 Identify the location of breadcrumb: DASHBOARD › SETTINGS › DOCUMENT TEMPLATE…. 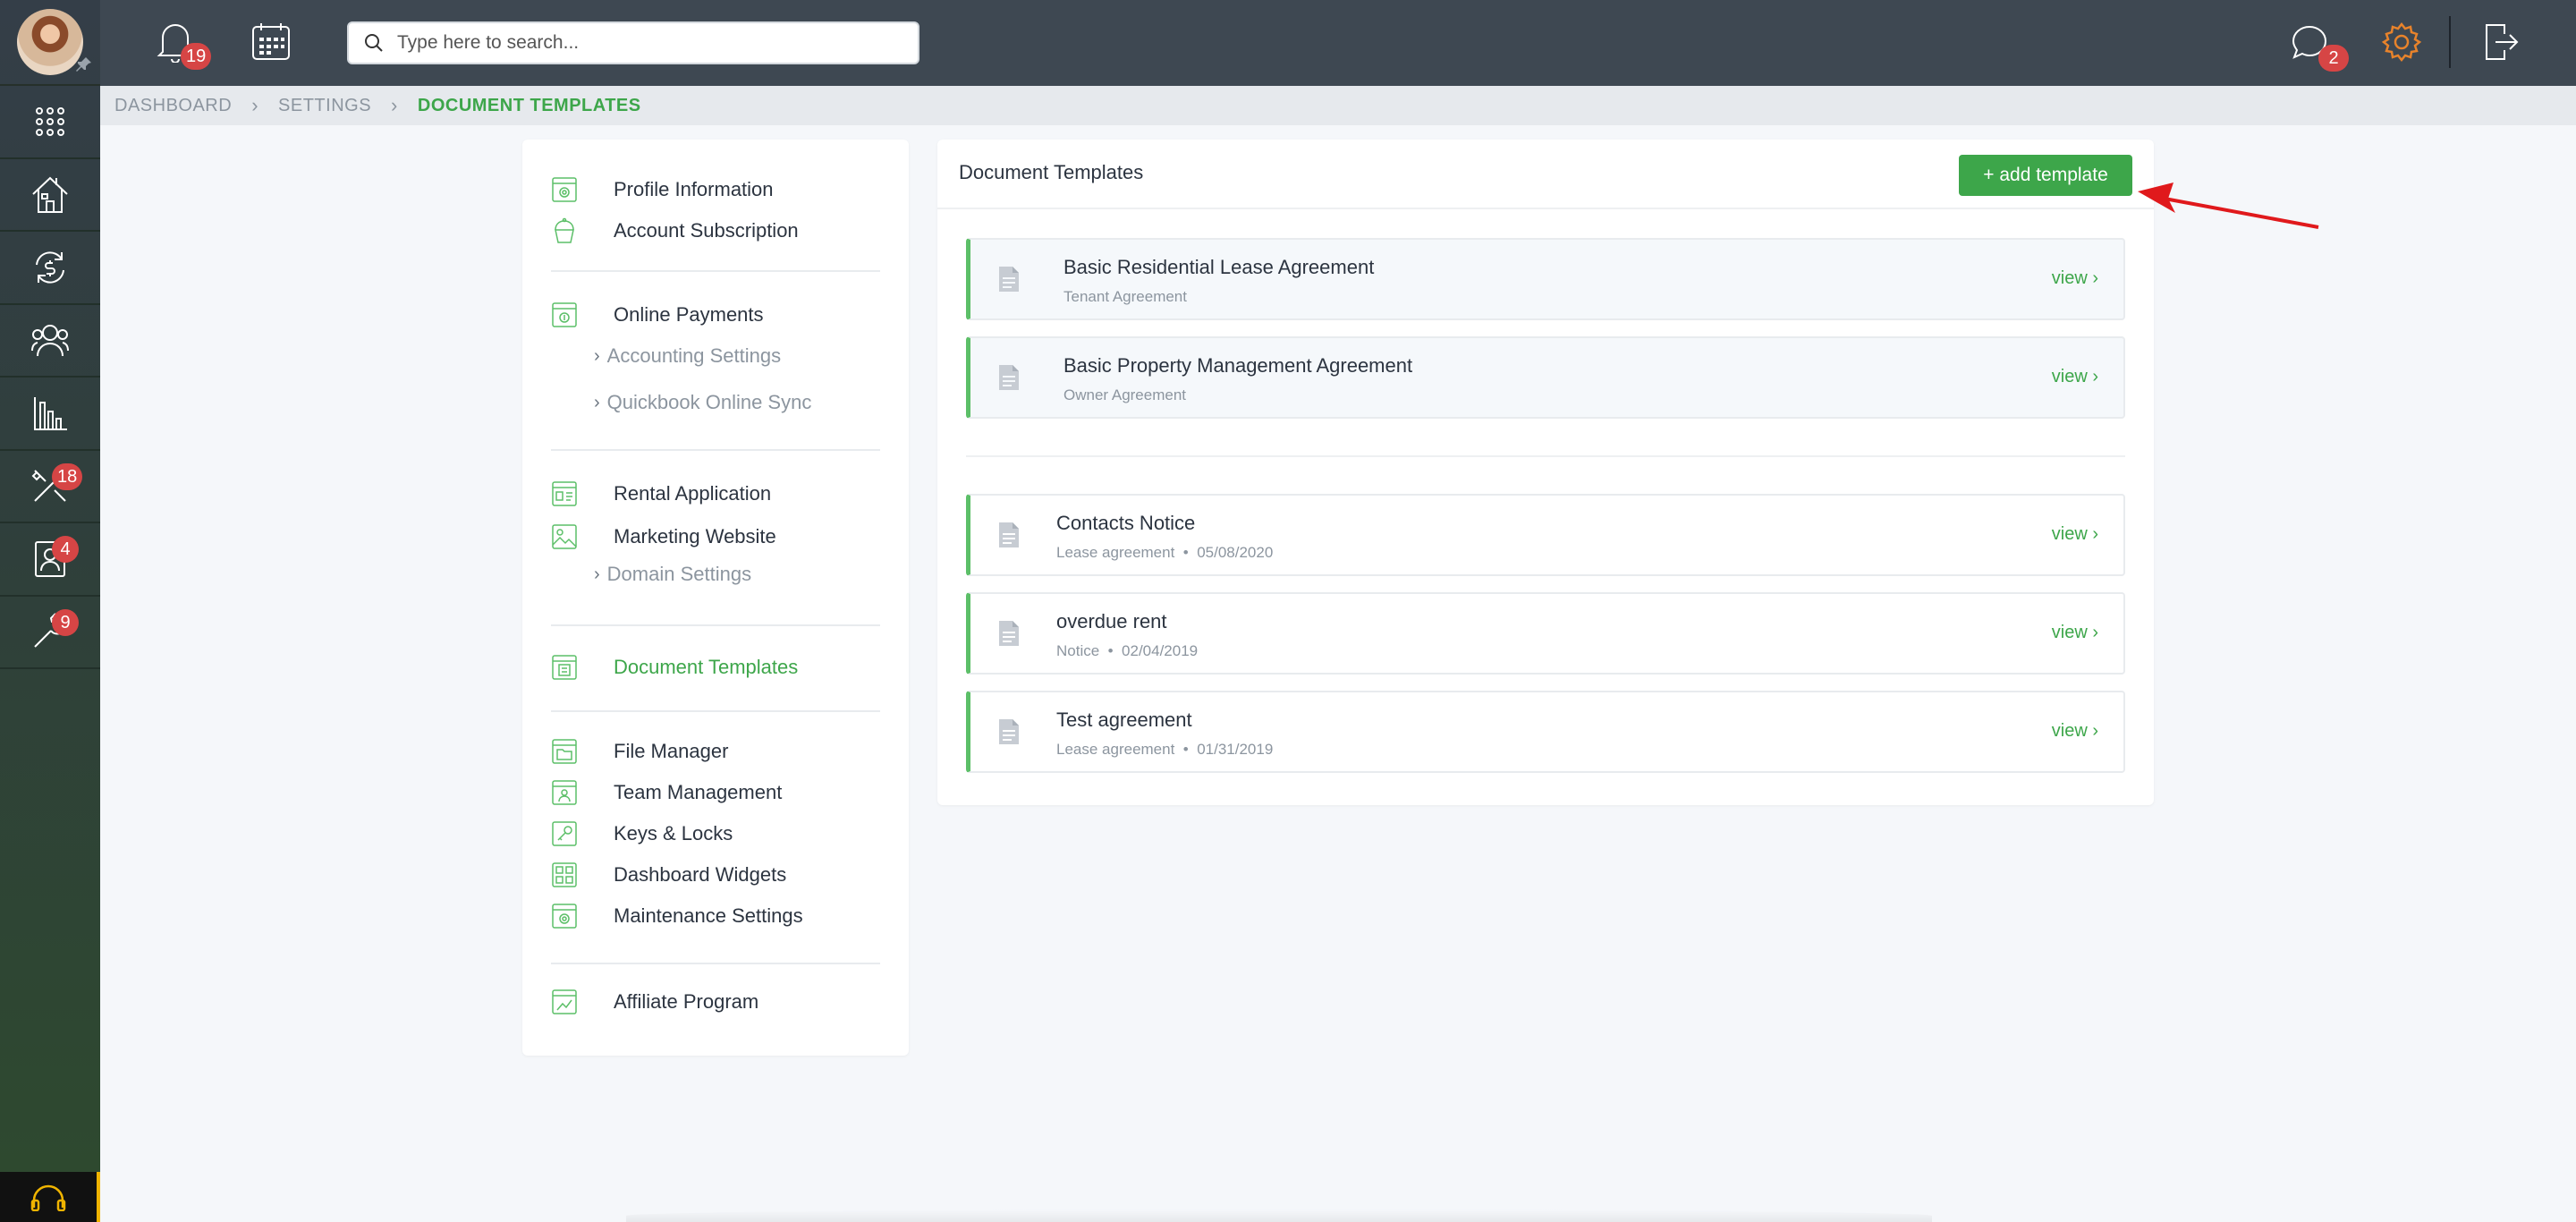
(1338, 105).